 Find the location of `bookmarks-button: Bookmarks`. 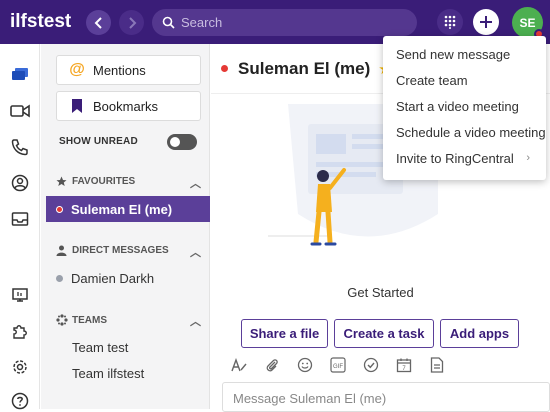

bookmarks-button: Bookmarks is located at coordinates (128, 106).